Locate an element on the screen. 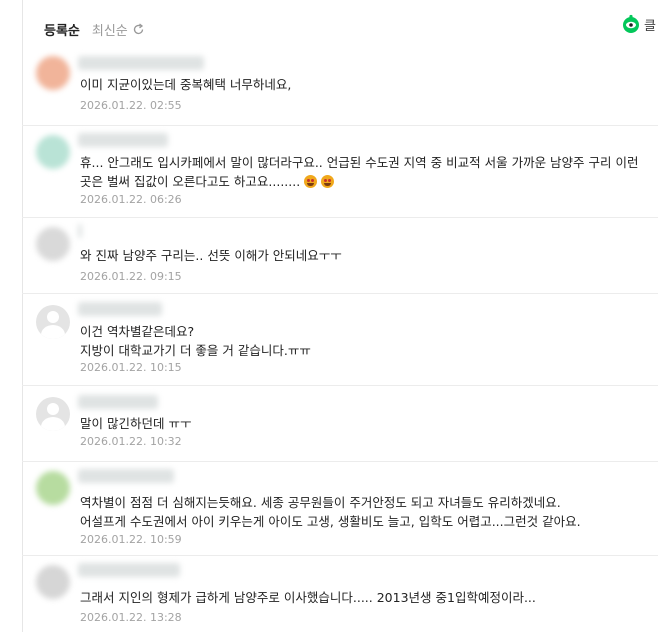 Image resolution: width=658 pixels, height=633 pixels. comment-text: 이건 역차별같은데요? 지방이 대학교가기 더 좋을 거 같습니다.ㅠㅠ is located at coordinates (195, 341).